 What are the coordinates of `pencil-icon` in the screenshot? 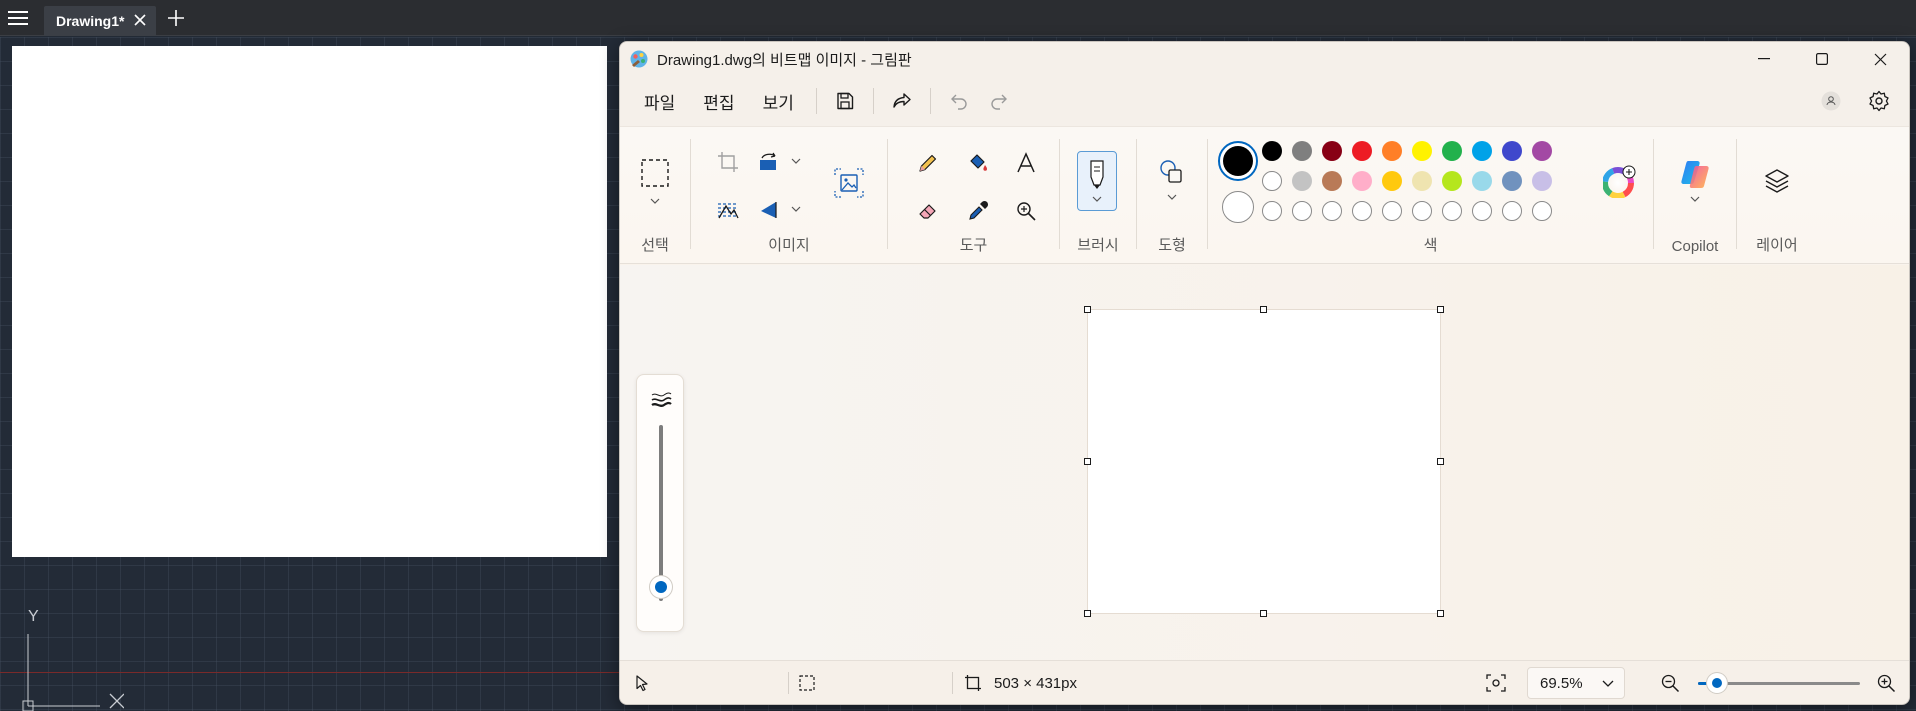 It's located at (928, 163).